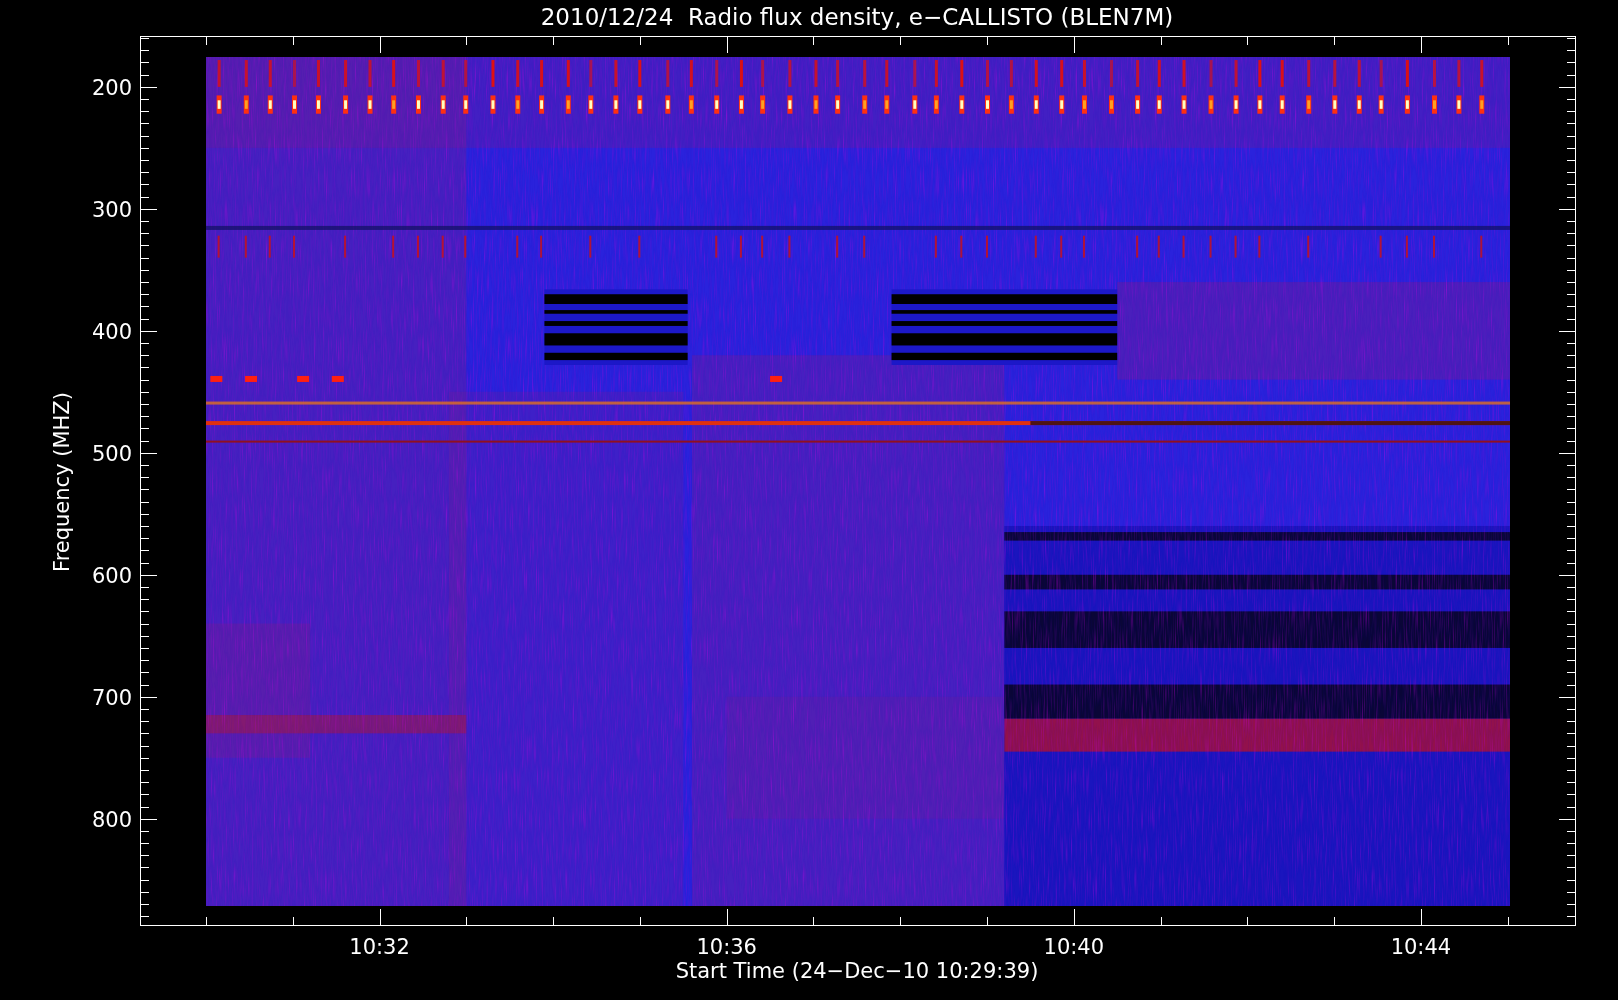 The image size is (1618, 1000). What do you see at coordinates (1074, 947) in the screenshot?
I see `x-tick-label: 10:40` at bounding box center [1074, 947].